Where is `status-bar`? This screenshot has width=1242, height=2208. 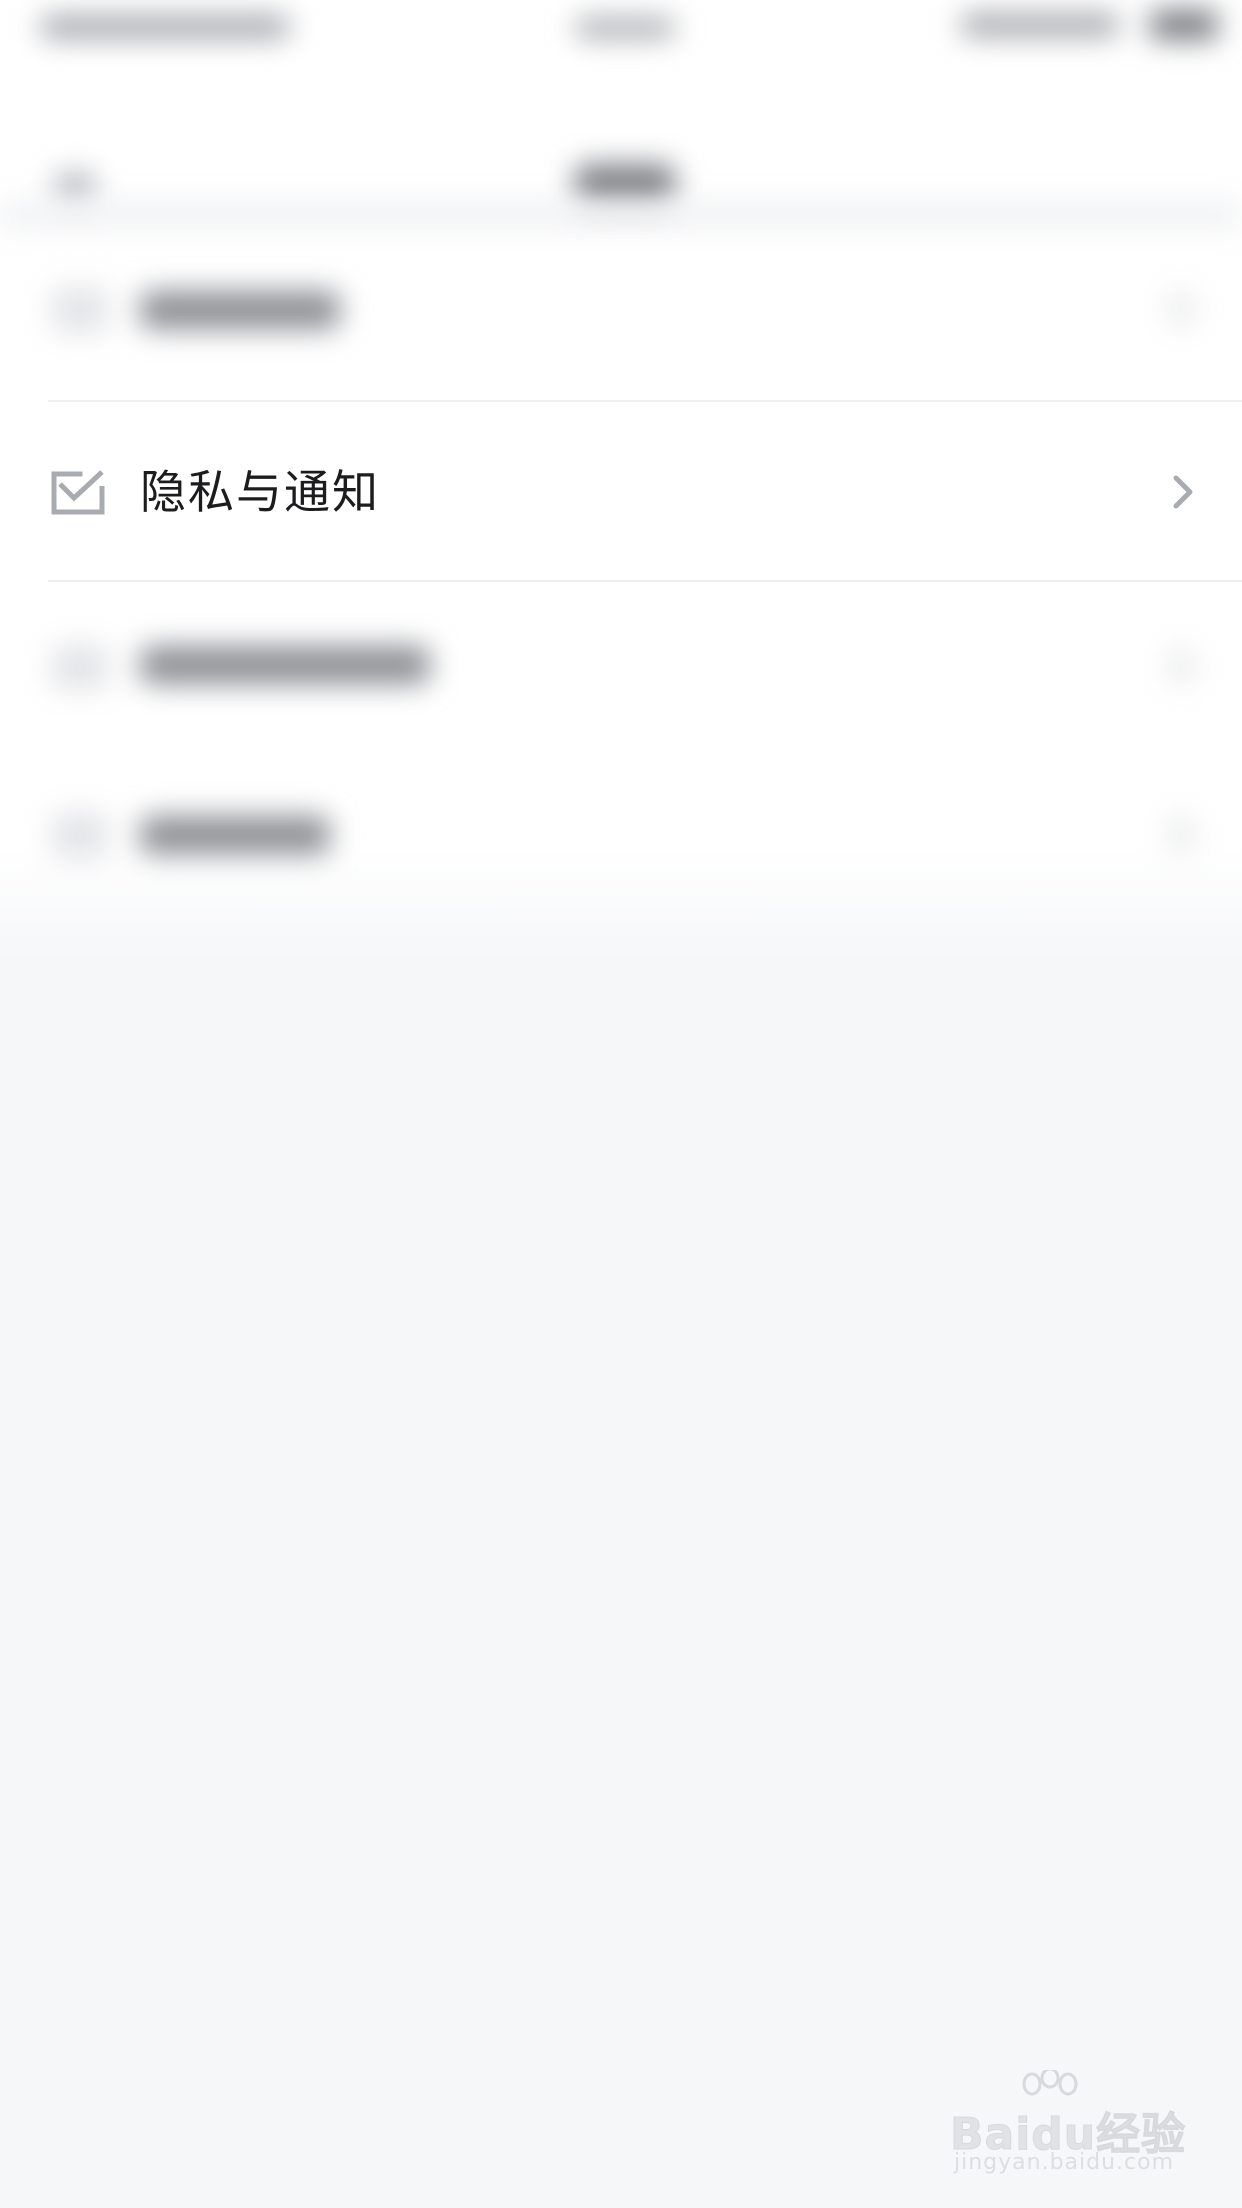
status-bar is located at coordinates (621, 32).